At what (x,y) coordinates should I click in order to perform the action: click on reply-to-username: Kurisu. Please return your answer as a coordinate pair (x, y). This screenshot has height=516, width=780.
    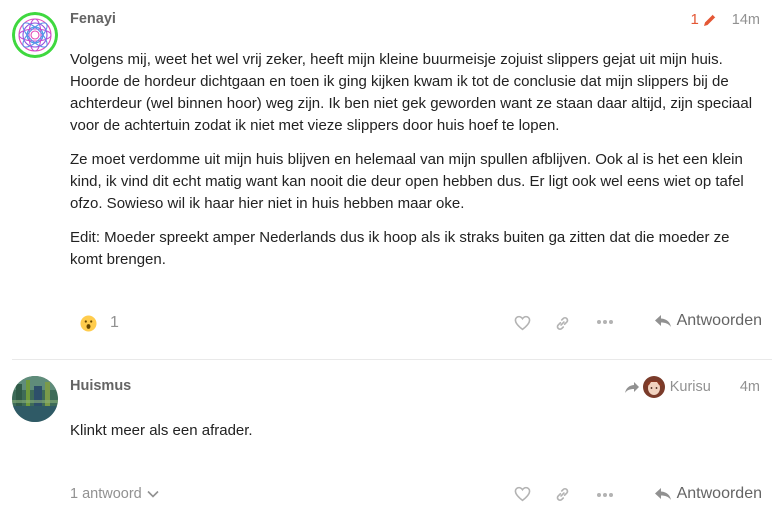
    Looking at the image, I should click on (690, 387).